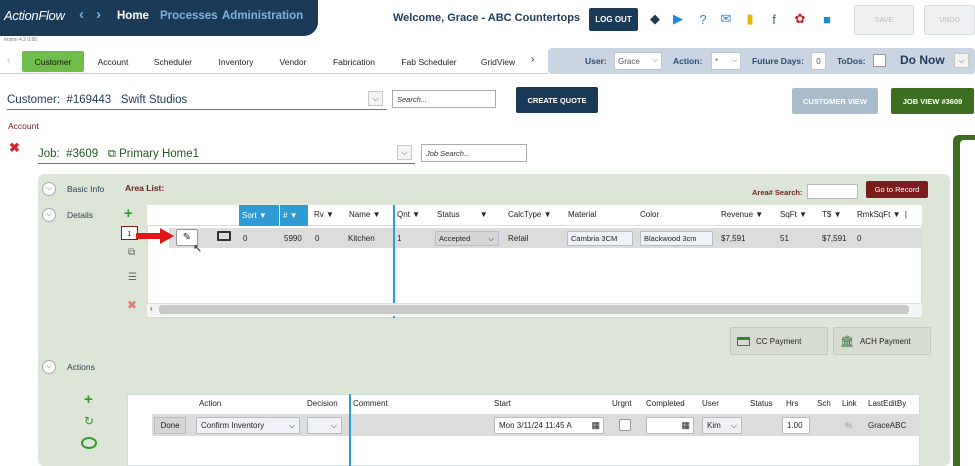  Describe the element at coordinates (462, 214) in the screenshot. I see `col-status: Status ▼` at that location.